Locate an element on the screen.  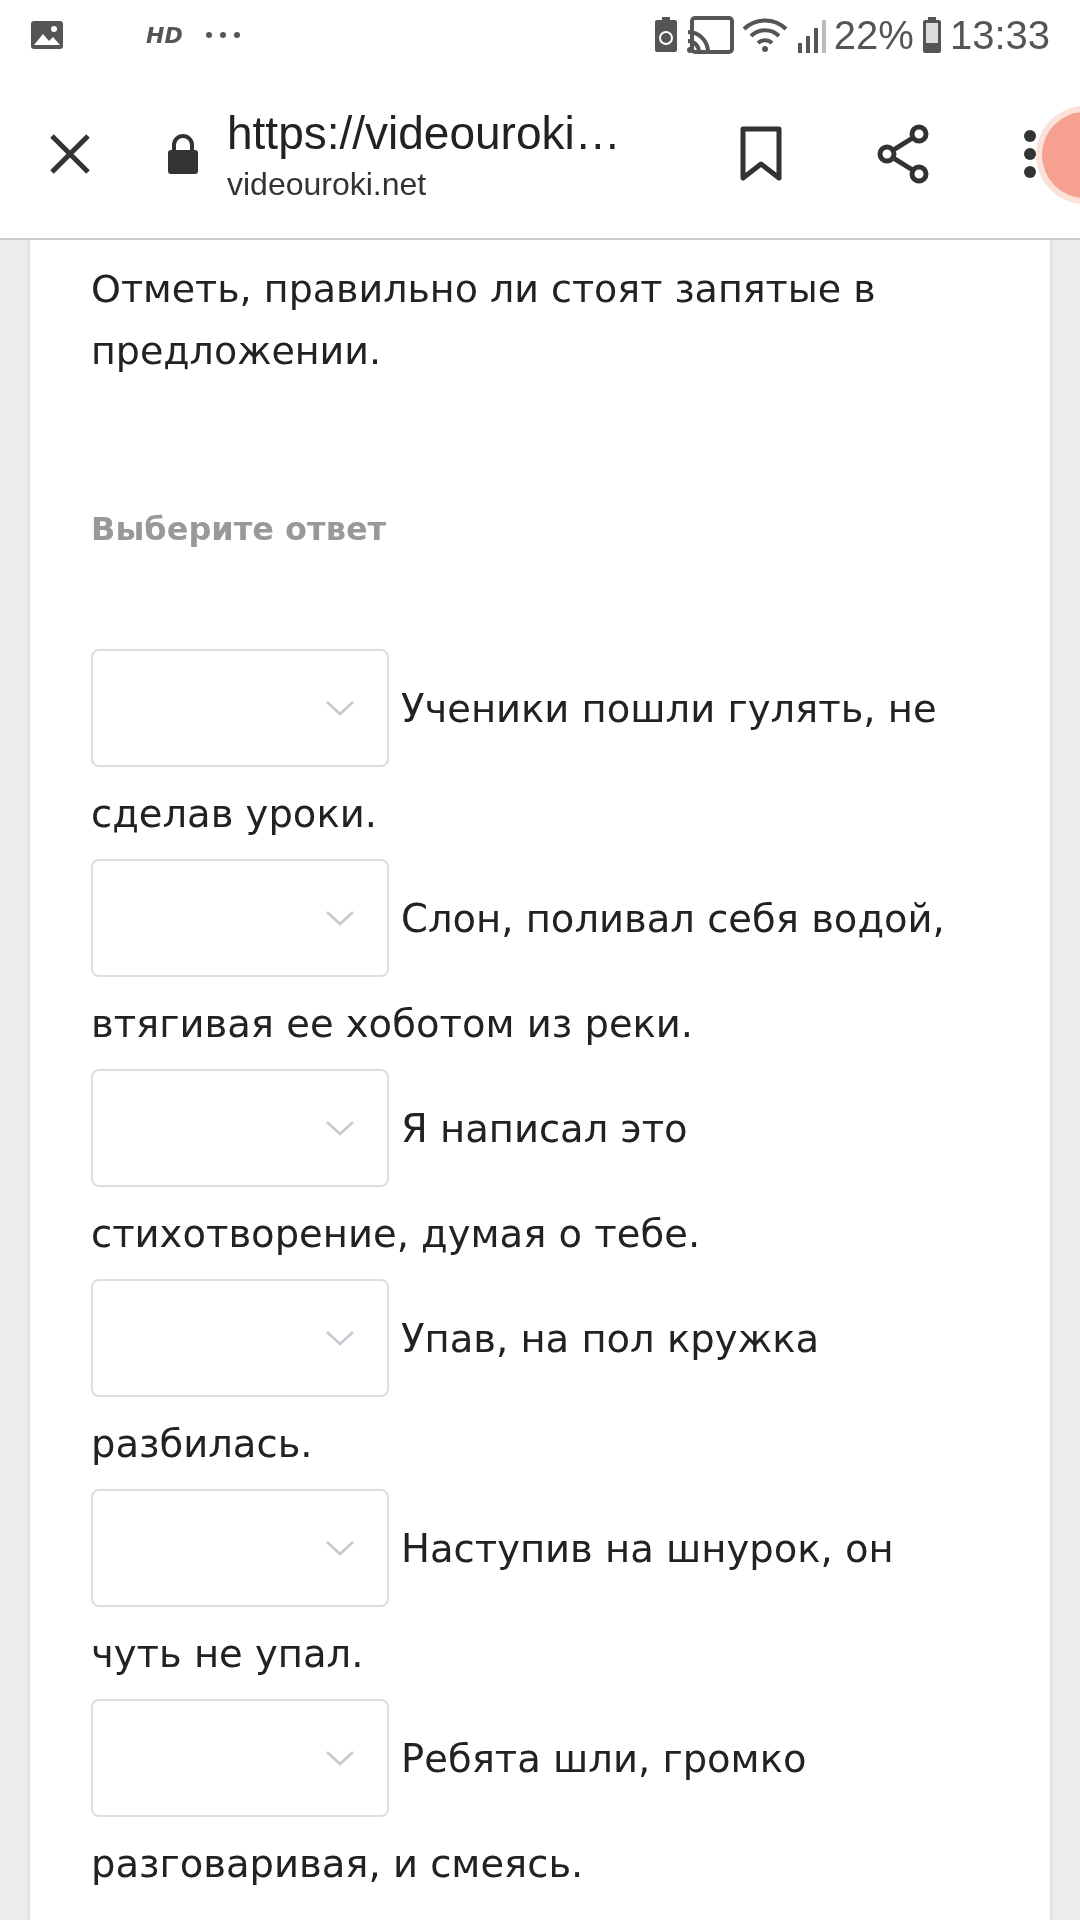
bookmark-icon is located at coordinates (761, 154).